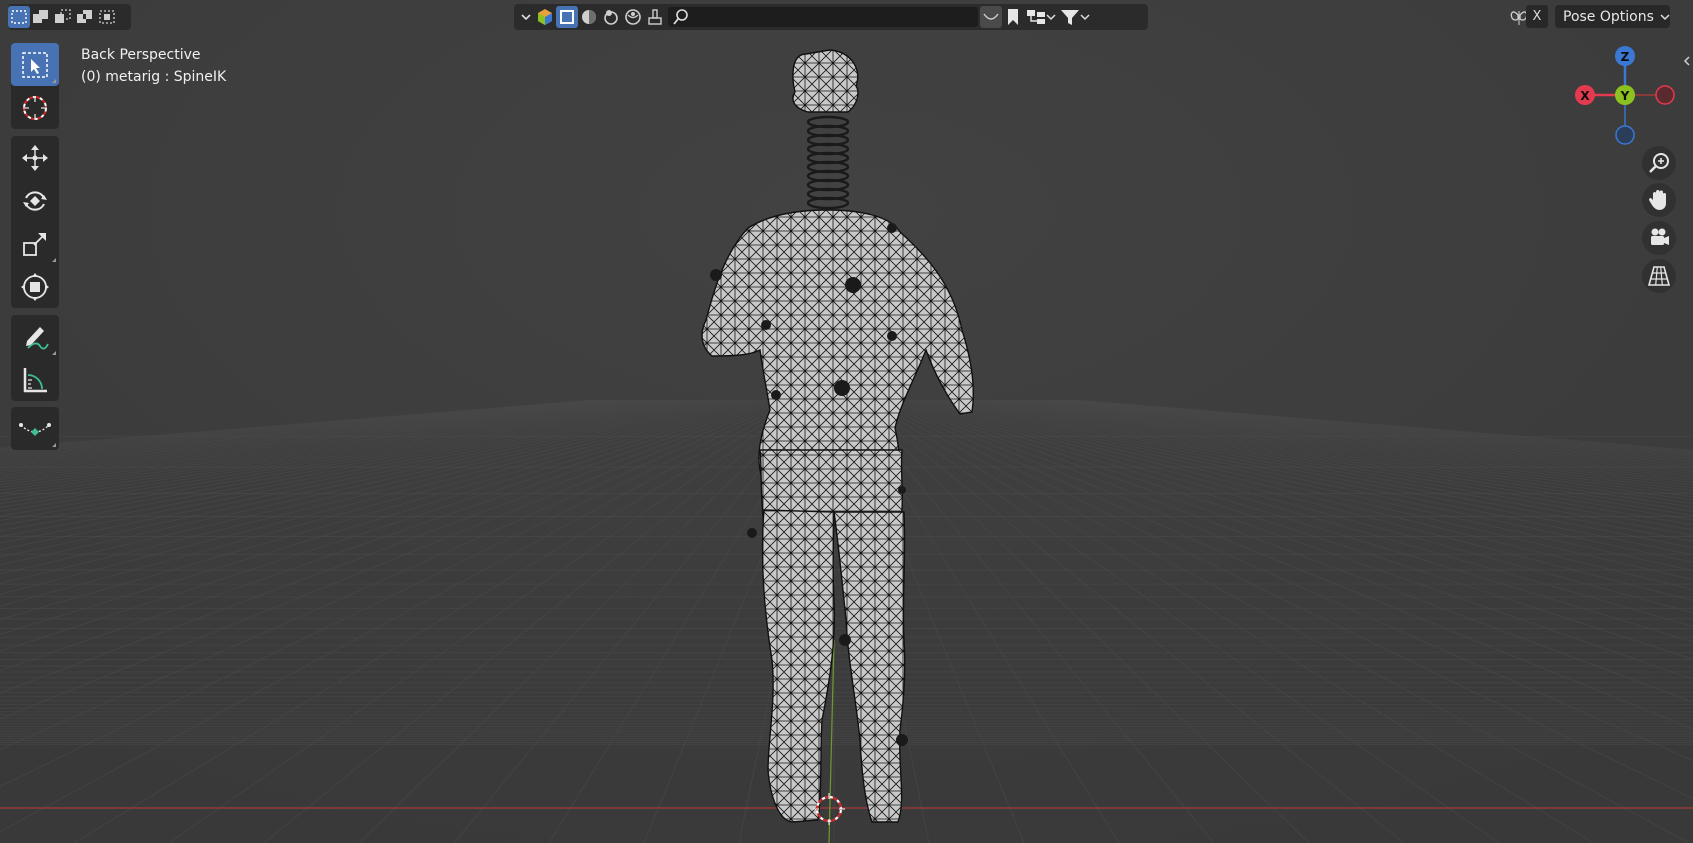 The height and width of the screenshot is (843, 1693). I want to click on scale-icon, so click(34, 244).